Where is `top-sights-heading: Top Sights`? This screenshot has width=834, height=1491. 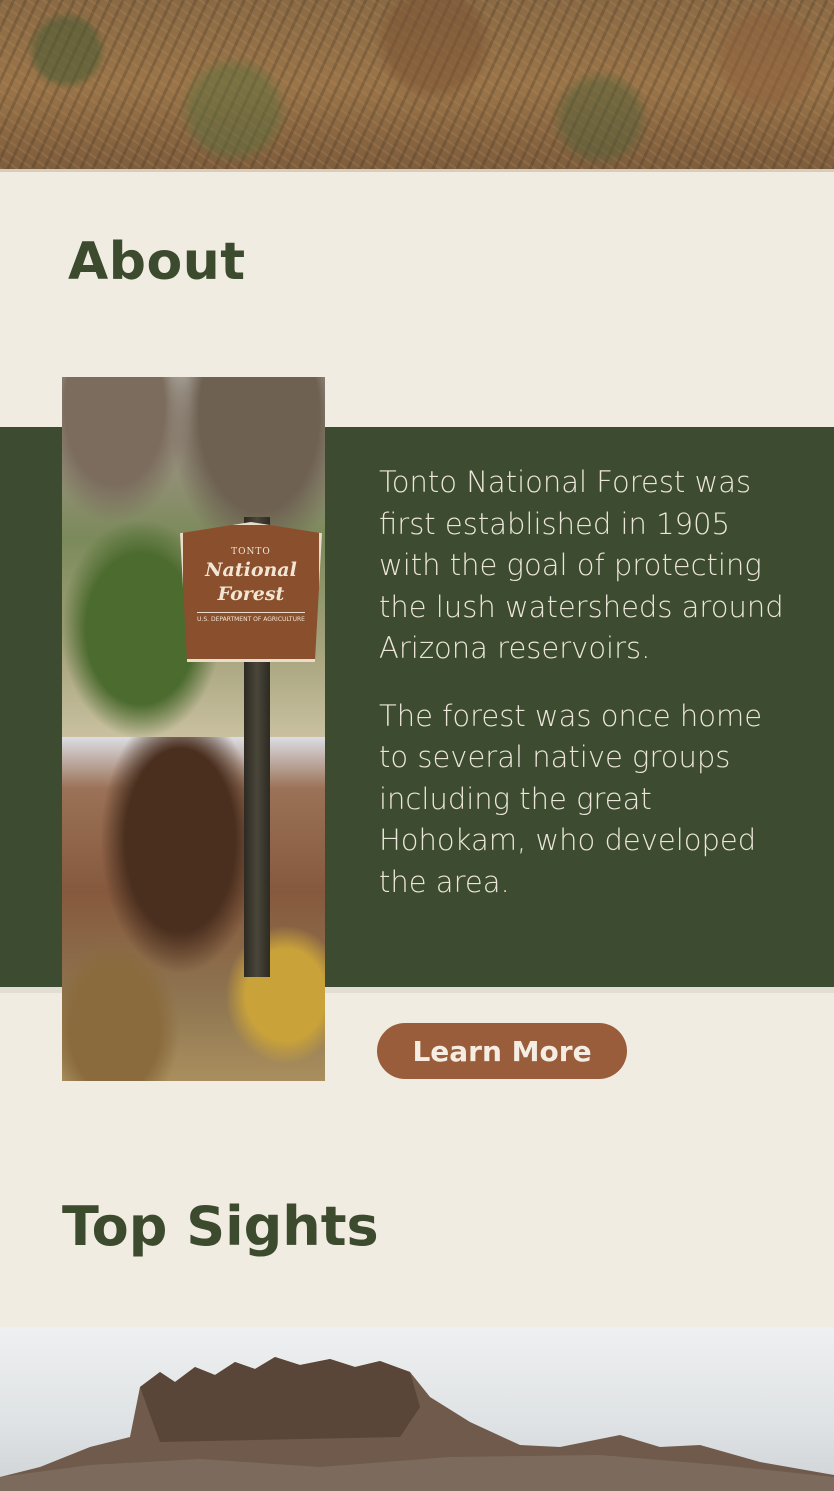
top-sights-heading: Top Sights is located at coordinates (220, 1226).